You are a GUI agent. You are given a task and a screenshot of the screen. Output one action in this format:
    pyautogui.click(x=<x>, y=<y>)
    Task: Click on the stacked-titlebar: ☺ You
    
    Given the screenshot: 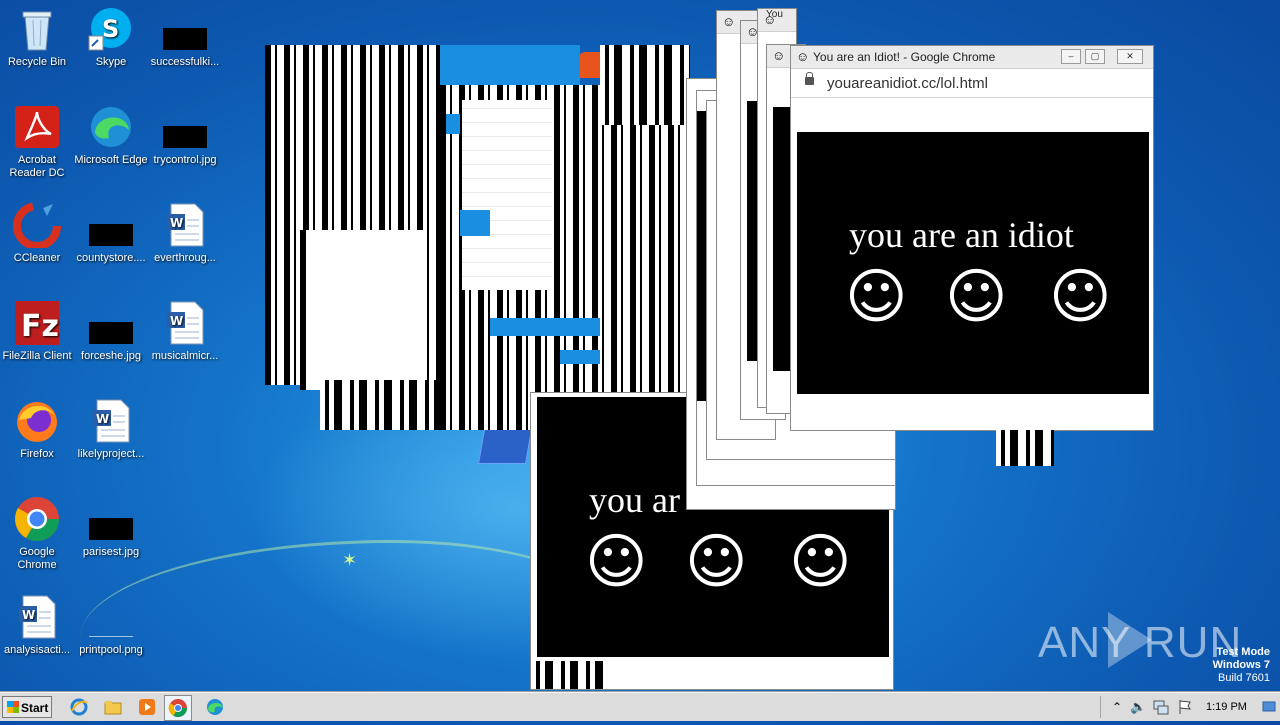 What is the action you would take?
    pyautogui.click(x=777, y=20)
    